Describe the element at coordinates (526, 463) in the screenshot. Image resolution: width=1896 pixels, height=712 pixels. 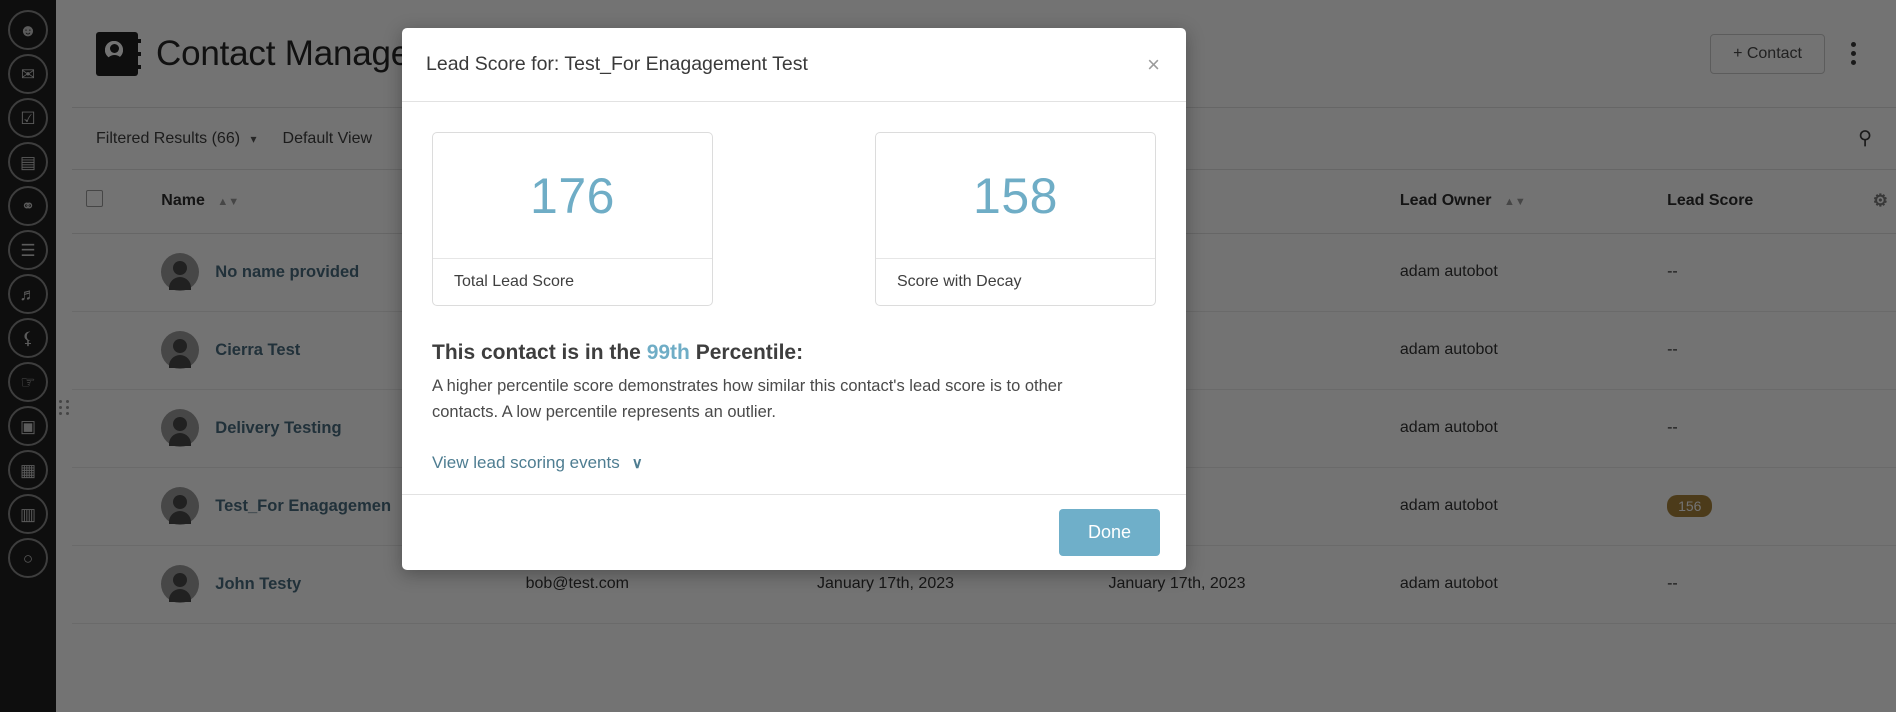
I see `view-lead-scoring-events-label: View lead scoring events` at that location.